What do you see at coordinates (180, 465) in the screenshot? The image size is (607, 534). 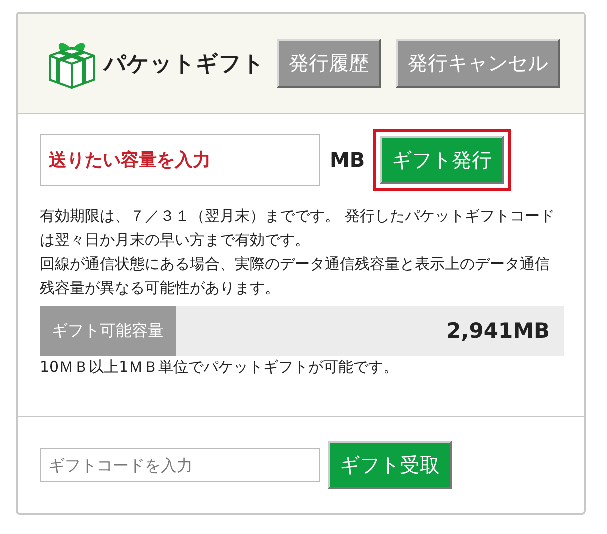 I see `gift-code-field: ギフトコードを入力` at bounding box center [180, 465].